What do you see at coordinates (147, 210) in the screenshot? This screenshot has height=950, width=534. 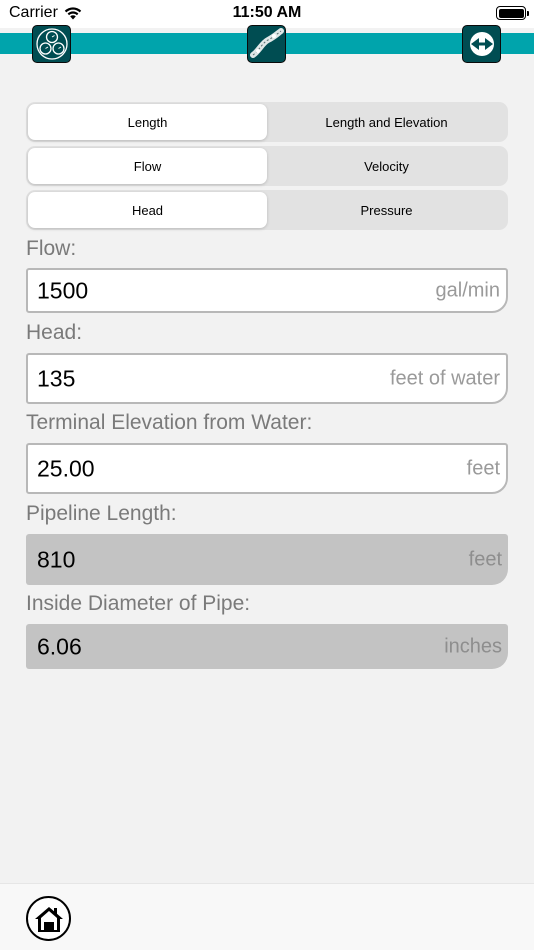 I see `segment-head: Head` at bounding box center [147, 210].